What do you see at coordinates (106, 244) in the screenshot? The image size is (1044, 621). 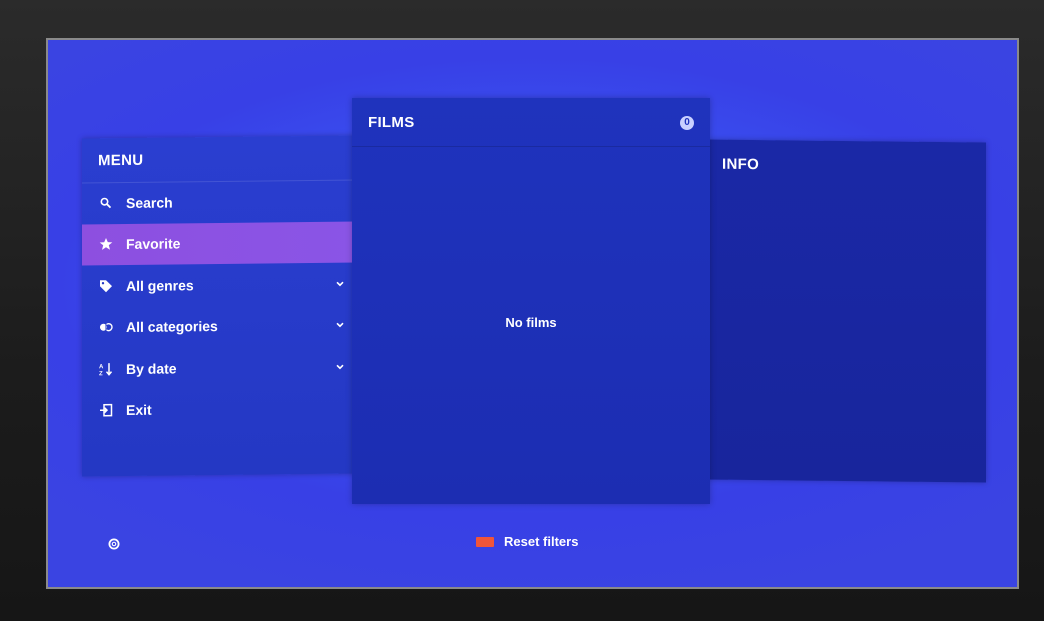 I see `star-icon` at bounding box center [106, 244].